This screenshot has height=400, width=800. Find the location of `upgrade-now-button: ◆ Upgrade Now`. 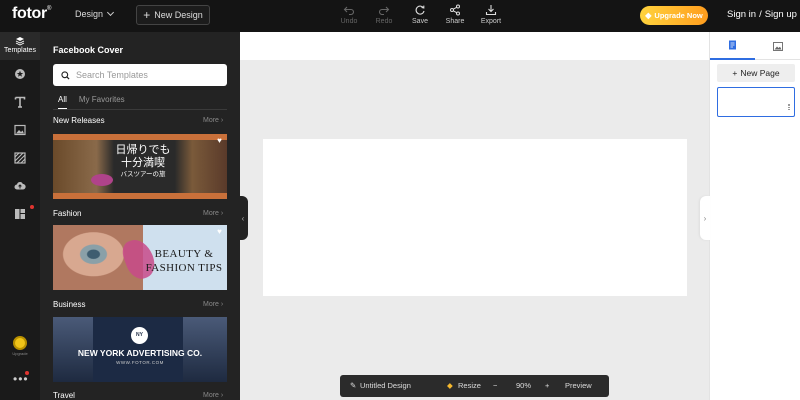

upgrade-now-button: ◆ Upgrade Now is located at coordinates (674, 15).